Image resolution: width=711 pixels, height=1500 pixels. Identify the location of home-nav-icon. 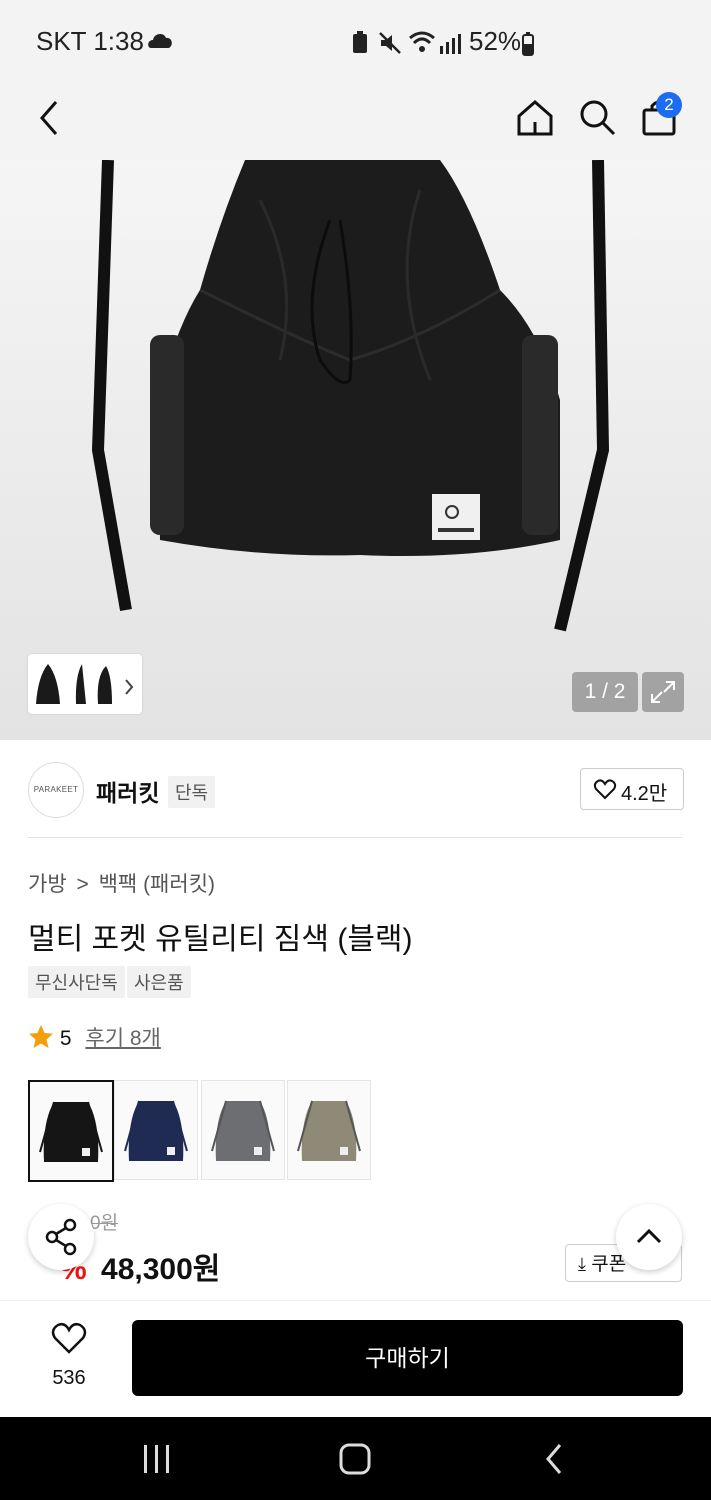
(355, 1459).